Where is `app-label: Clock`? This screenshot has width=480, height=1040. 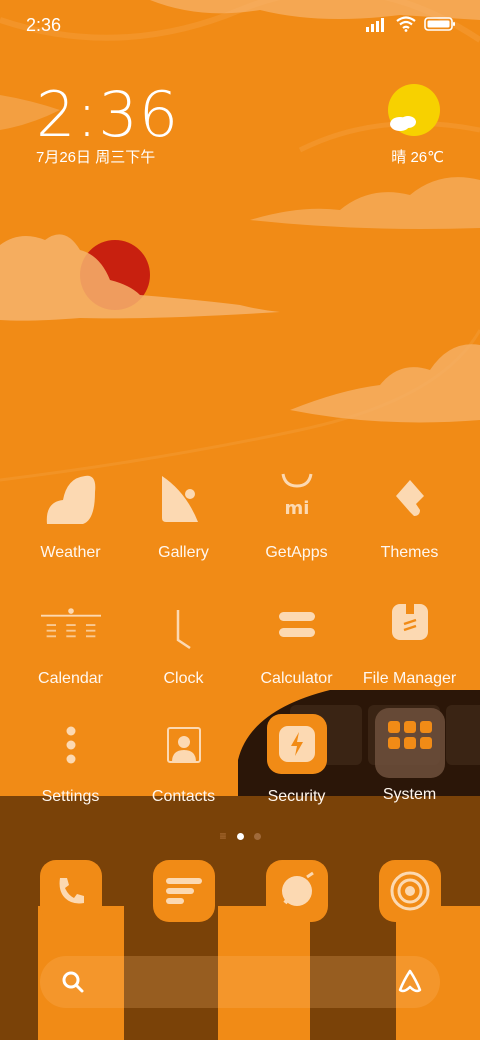 app-label: Clock is located at coordinates (183, 678).